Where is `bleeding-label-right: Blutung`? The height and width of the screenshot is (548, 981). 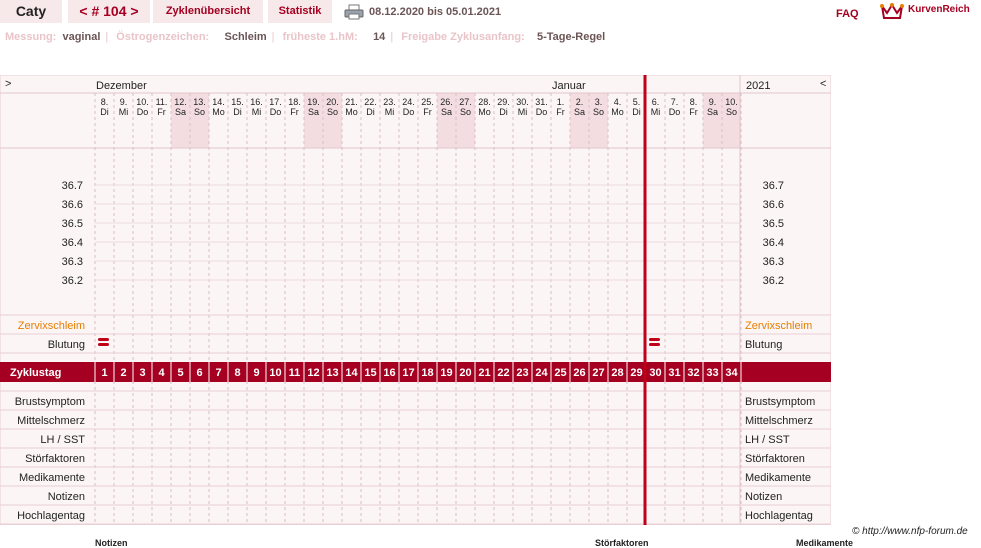
bleeding-label-right: Blutung is located at coordinates (763, 345).